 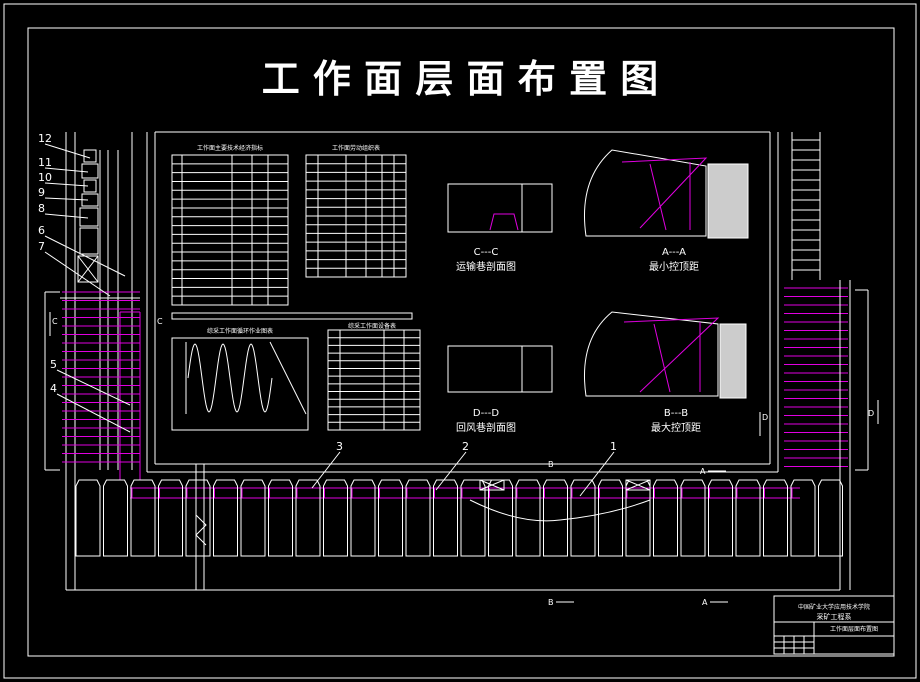 I want to click on svg-text: B---B, so click(x=676, y=413).